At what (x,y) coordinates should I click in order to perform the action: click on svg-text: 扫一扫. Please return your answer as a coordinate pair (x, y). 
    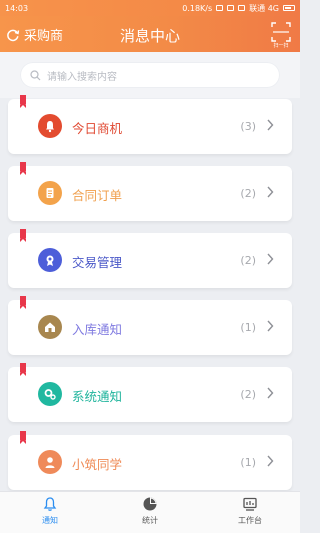
    Looking at the image, I should click on (280, 45).